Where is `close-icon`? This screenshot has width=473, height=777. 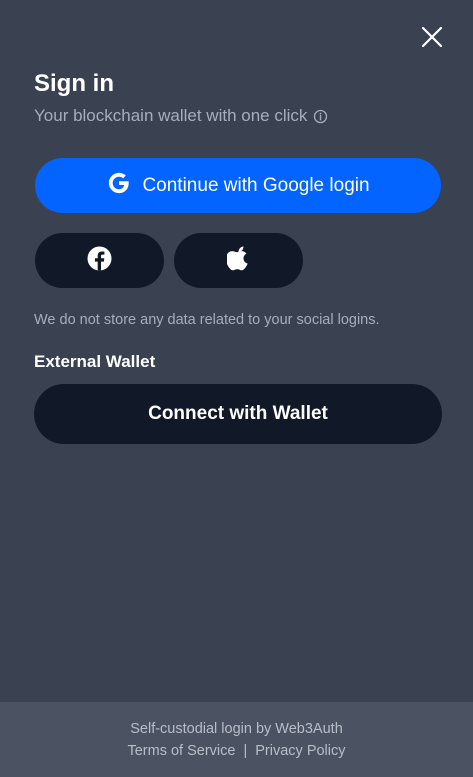
close-icon is located at coordinates (432, 37).